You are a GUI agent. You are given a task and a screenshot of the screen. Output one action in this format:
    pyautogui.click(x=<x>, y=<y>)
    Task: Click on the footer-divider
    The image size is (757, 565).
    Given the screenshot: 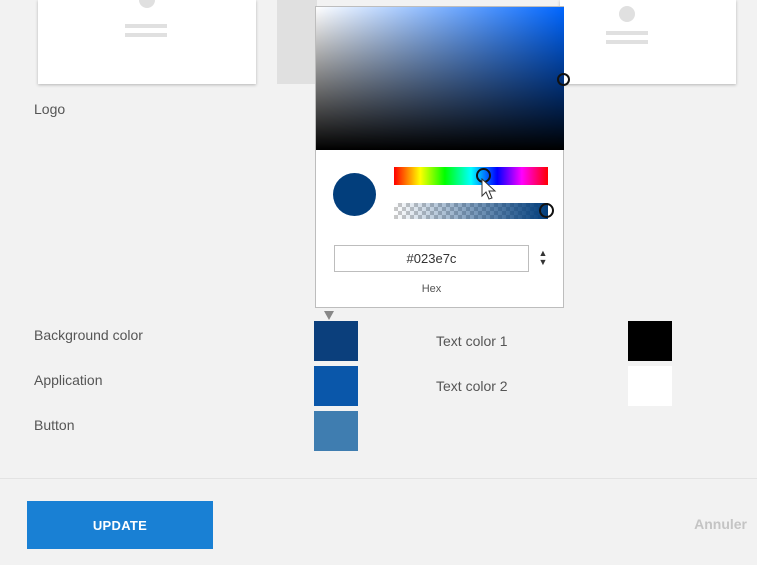 What is the action you would take?
    pyautogui.click(x=378, y=478)
    